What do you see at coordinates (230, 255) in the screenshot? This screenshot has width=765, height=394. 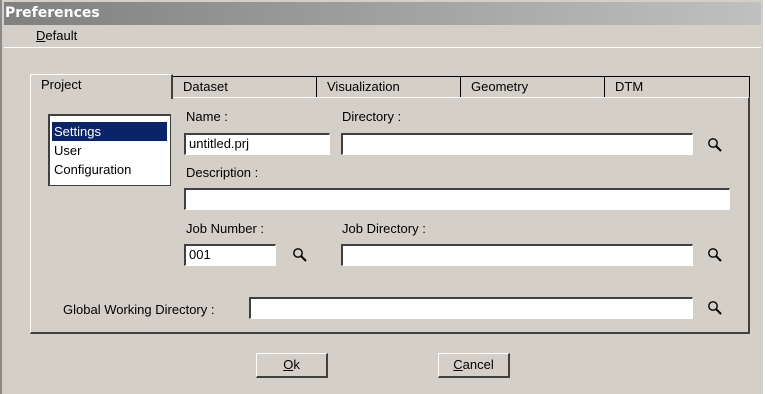 I see `job-number-field: 001` at bounding box center [230, 255].